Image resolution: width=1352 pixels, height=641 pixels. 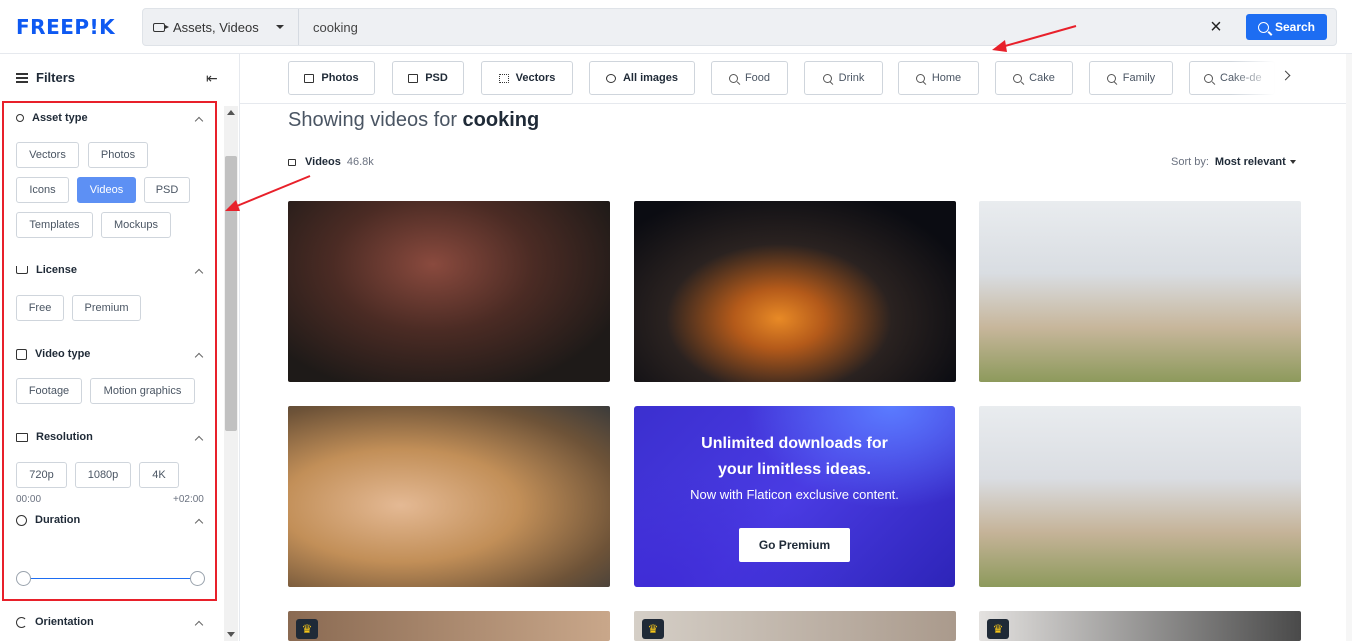 I want to click on tag-label: Family, so click(x=1139, y=78).